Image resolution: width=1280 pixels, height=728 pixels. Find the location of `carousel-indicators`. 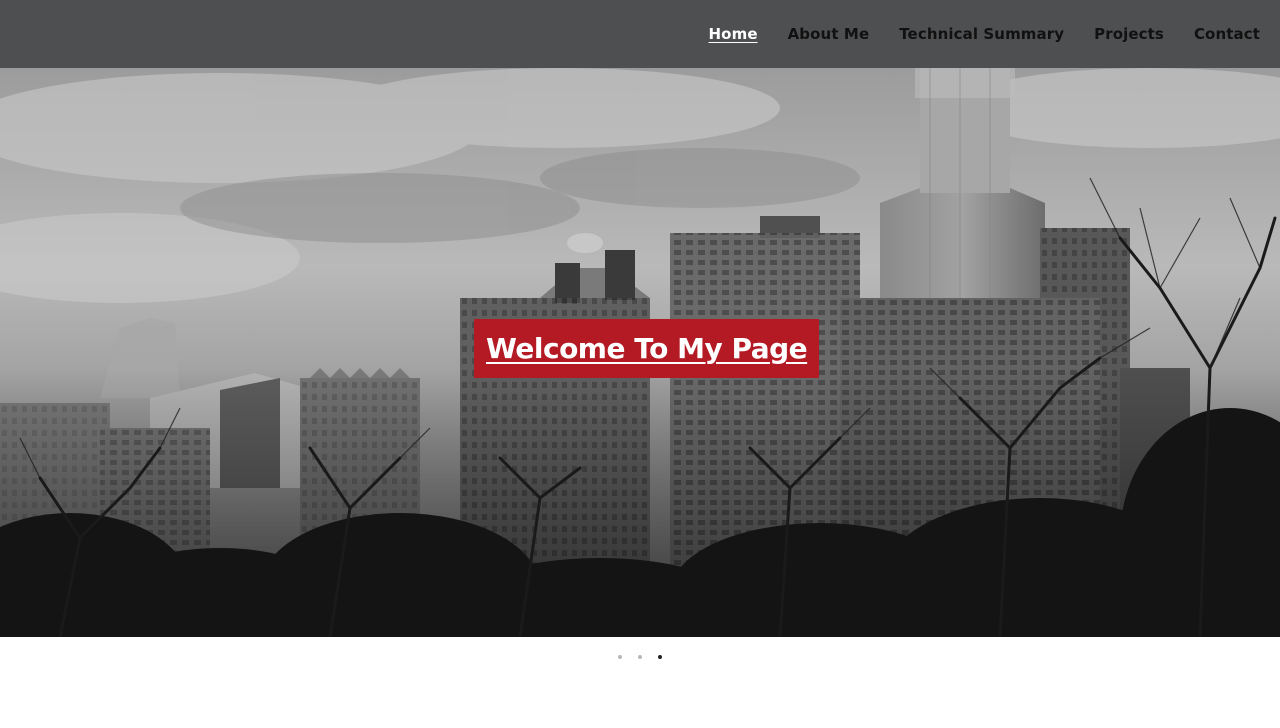

carousel-indicators is located at coordinates (640, 657).